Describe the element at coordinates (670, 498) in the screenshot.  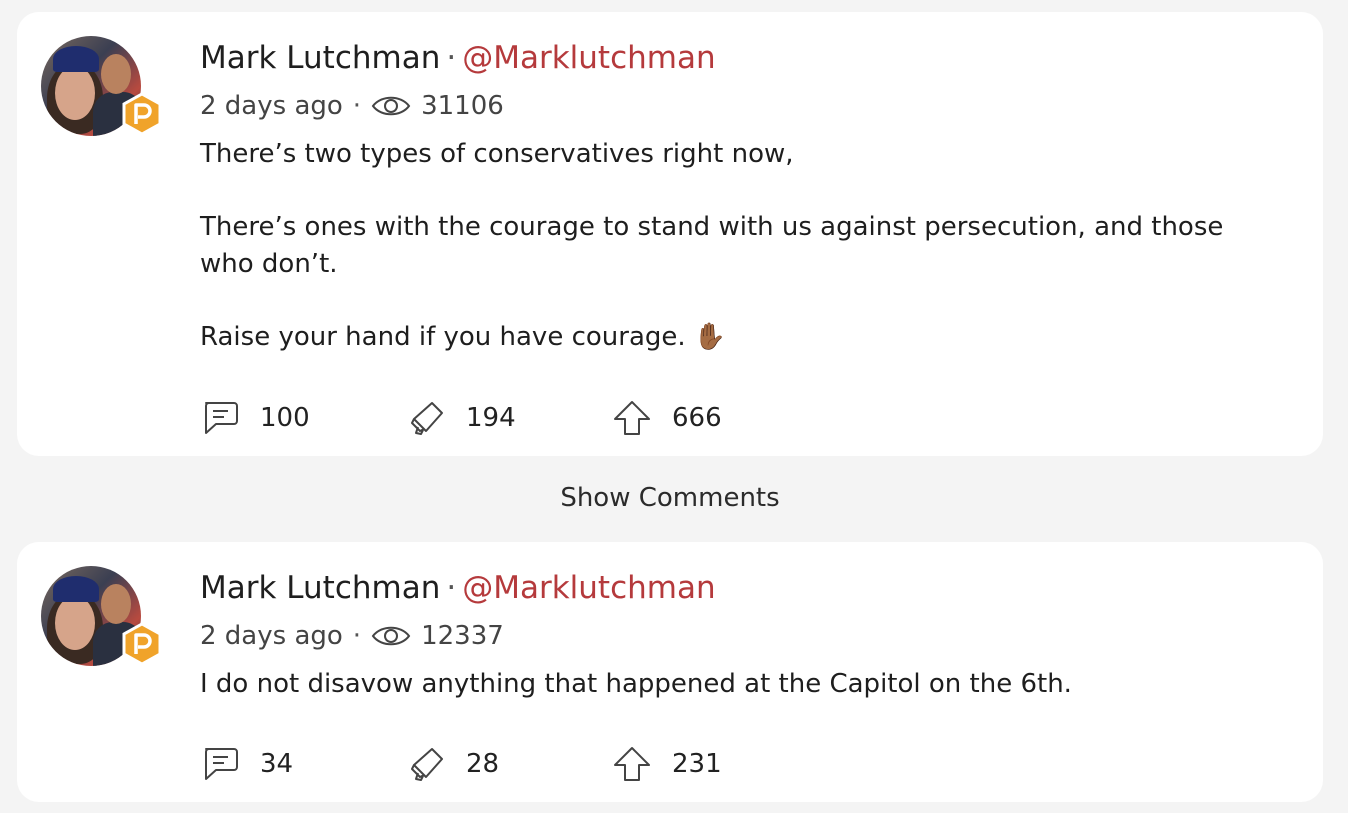
I see `show-comments-button: Show Comments` at that location.